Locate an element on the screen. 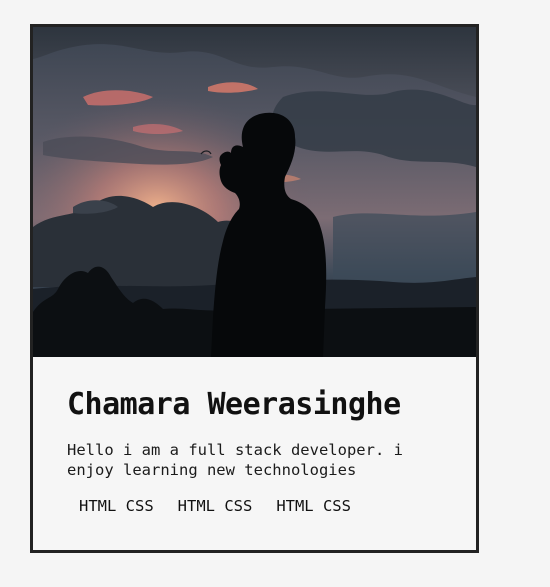  tag-html-css-3: HTML CSS is located at coordinates (313, 506).